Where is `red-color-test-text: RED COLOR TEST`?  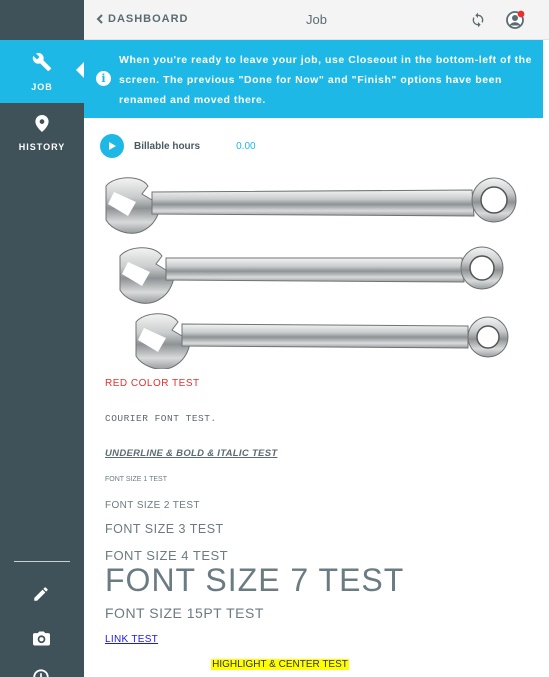 red-color-test-text: RED COLOR TEST is located at coordinates (152, 383).